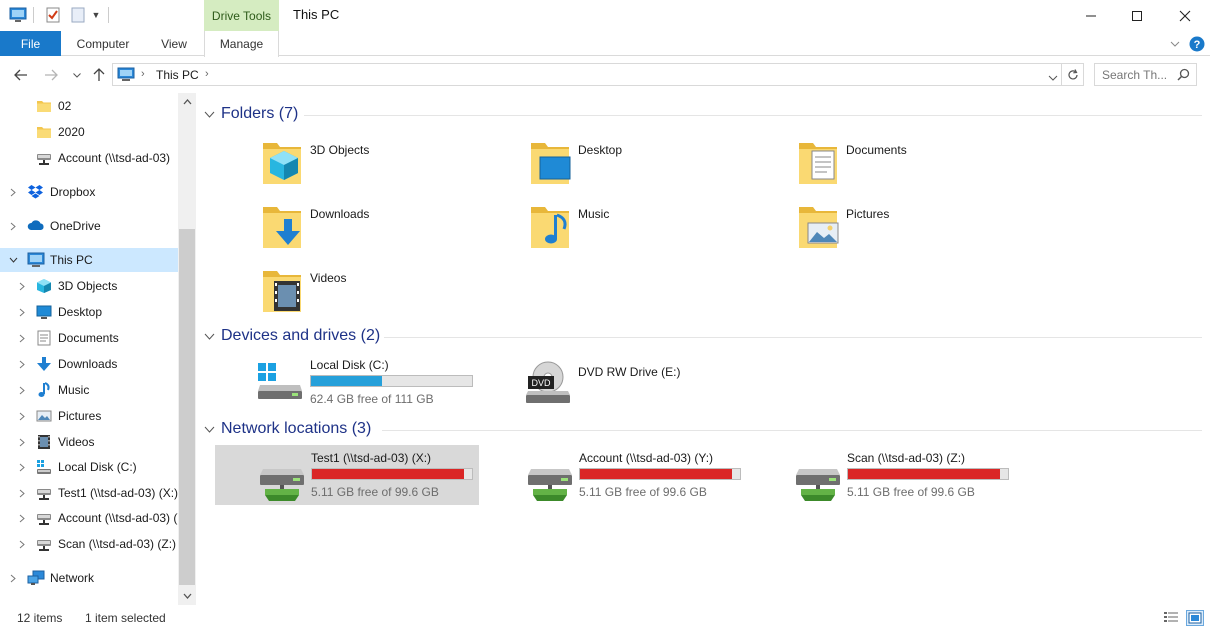  What do you see at coordinates (187, 102) in the screenshot?
I see `scroll-up-icon` at bounding box center [187, 102].